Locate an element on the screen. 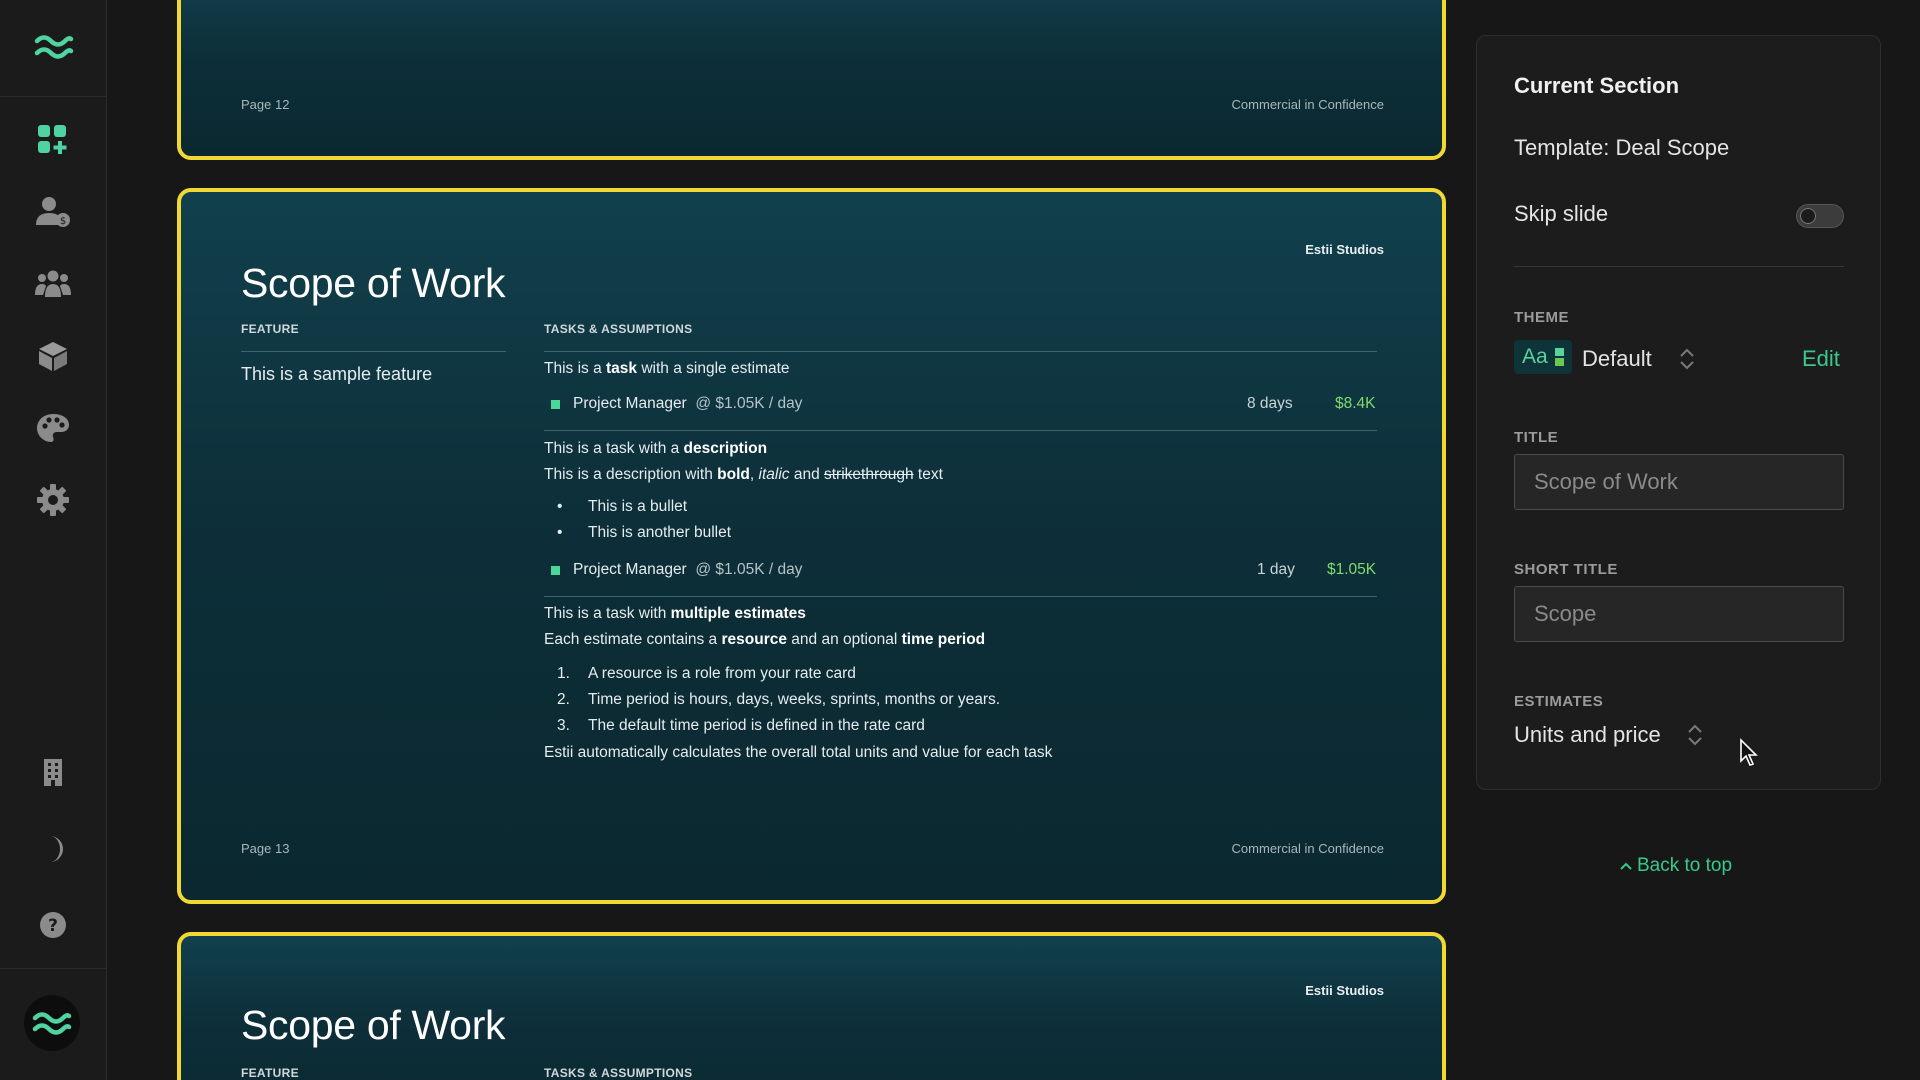 The height and width of the screenshot is (1080, 1920). help-icon: ? is located at coordinates (53, 925).